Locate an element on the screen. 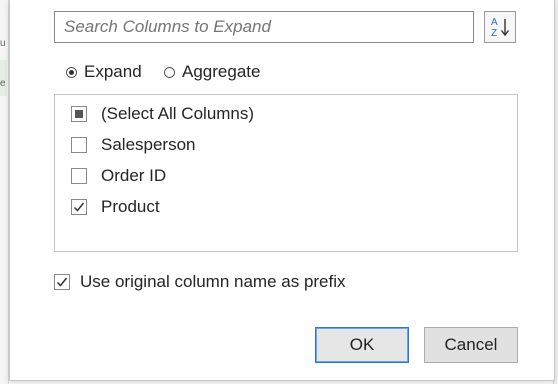 This screenshot has height=384, width=558. expand-radio-label: Expand is located at coordinates (113, 71).